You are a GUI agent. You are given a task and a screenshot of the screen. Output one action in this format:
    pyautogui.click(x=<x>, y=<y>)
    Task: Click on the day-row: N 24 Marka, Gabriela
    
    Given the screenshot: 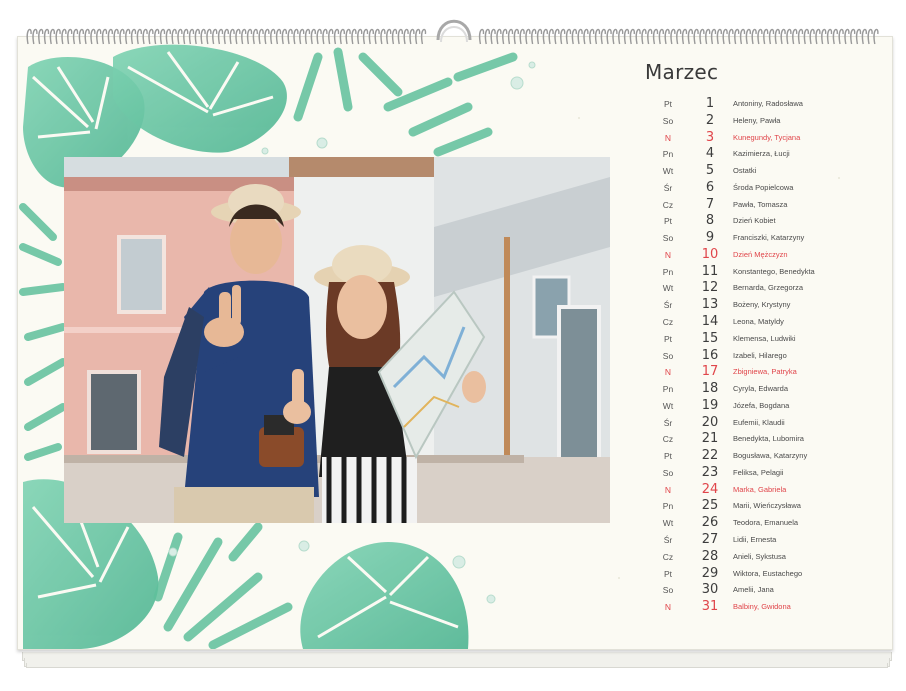 What is the action you would take?
    pyautogui.click(x=760, y=490)
    